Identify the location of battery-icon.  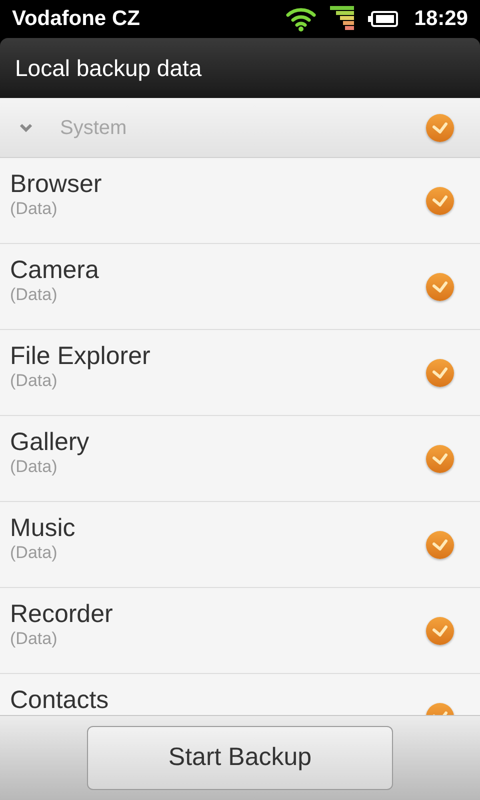
(383, 19).